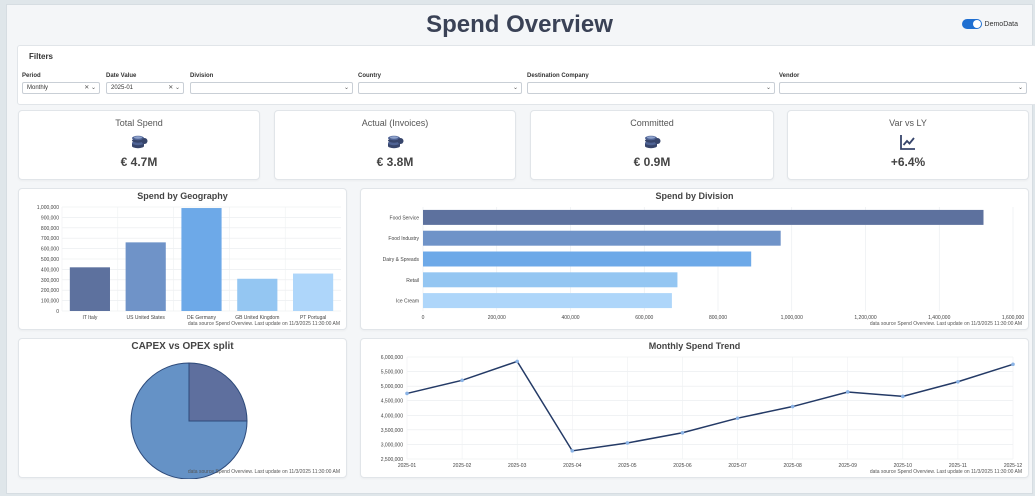  What do you see at coordinates (440, 88) in the screenshot?
I see `country-select: ⌄` at bounding box center [440, 88].